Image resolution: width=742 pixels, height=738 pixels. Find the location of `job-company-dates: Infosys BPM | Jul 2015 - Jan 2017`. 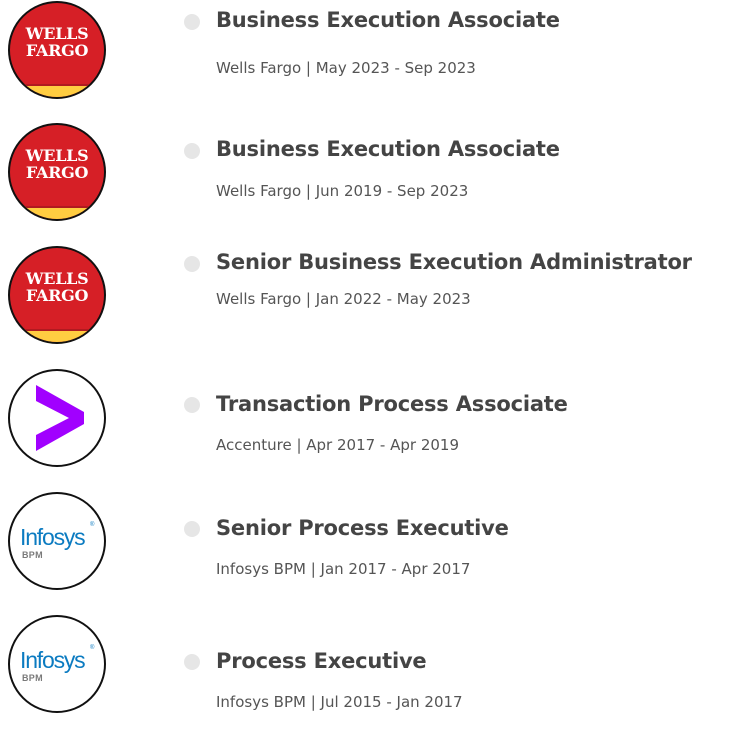

job-company-dates: Infosys BPM | Jul 2015 - Jan 2017 is located at coordinates (339, 702).